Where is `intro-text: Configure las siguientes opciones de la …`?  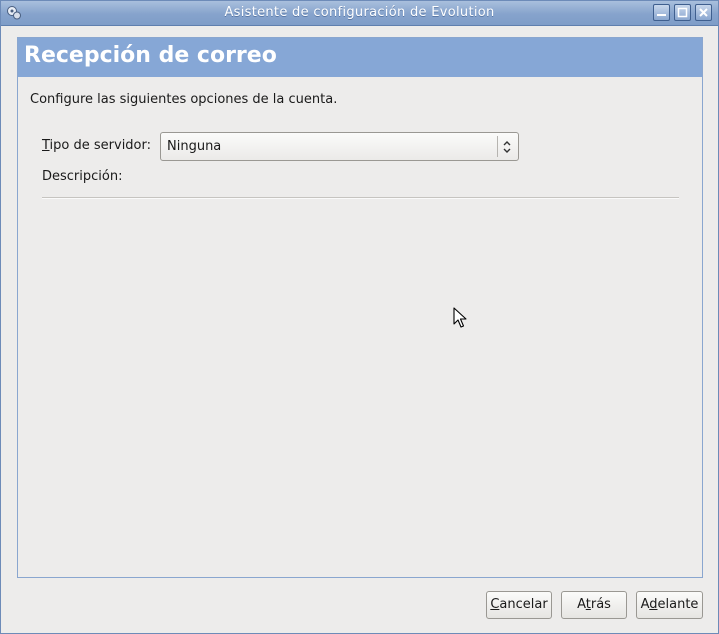 intro-text: Configure las siguientes opciones de la … is located at coordinates (184, 99).